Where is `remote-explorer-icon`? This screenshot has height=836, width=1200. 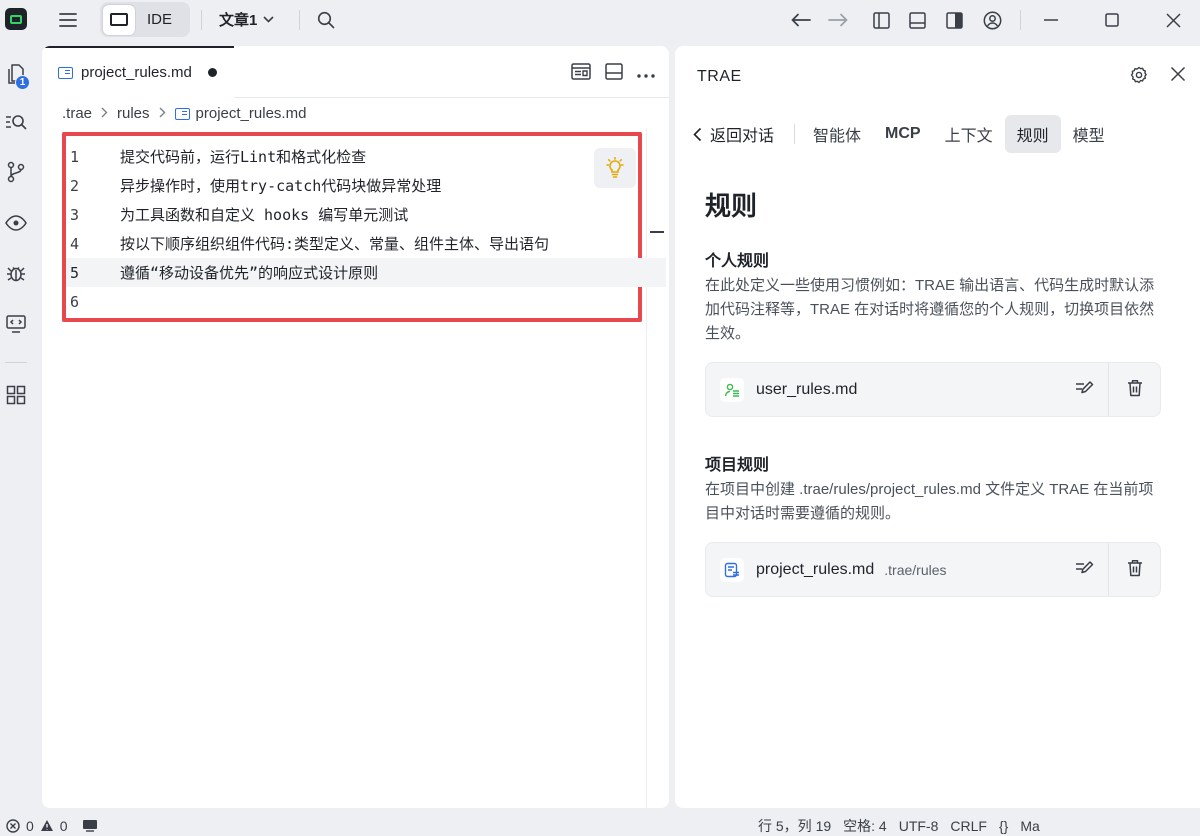
remote-explorer-icon is located at coordinates (16, 324).